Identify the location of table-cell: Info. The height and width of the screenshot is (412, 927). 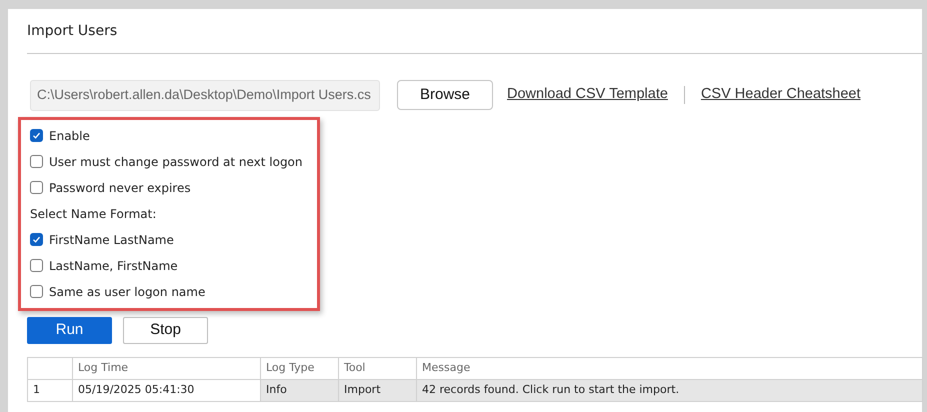
(299, 390).